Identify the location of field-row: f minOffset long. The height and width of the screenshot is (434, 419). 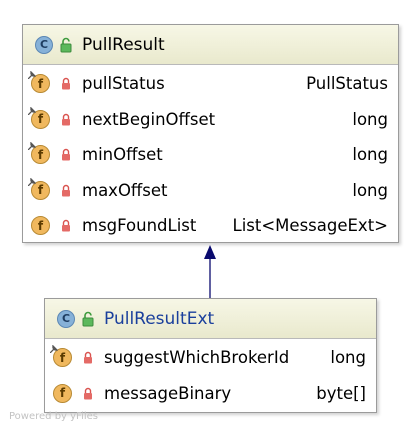
(210, 155).